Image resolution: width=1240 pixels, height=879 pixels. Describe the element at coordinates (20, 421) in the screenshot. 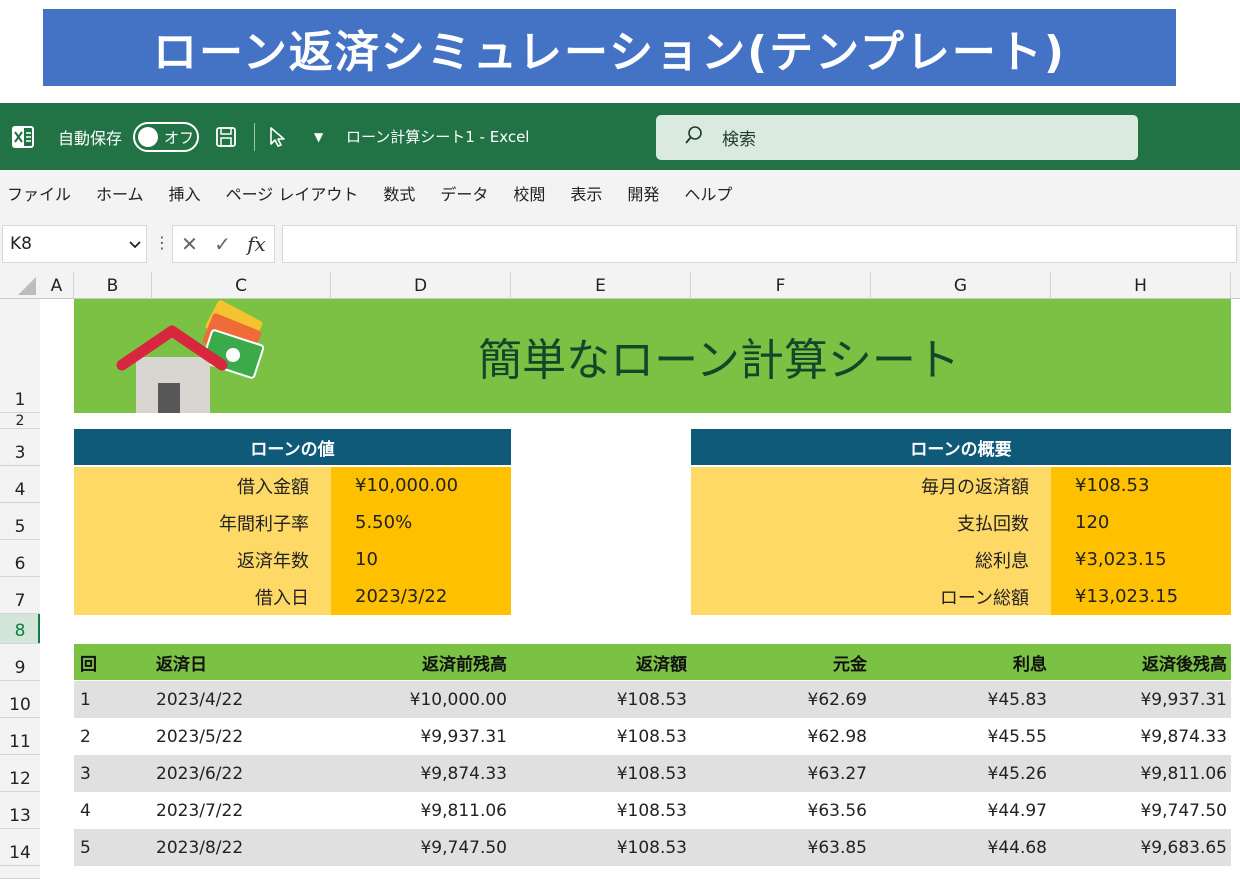

I see `row-header: 2` at that location.